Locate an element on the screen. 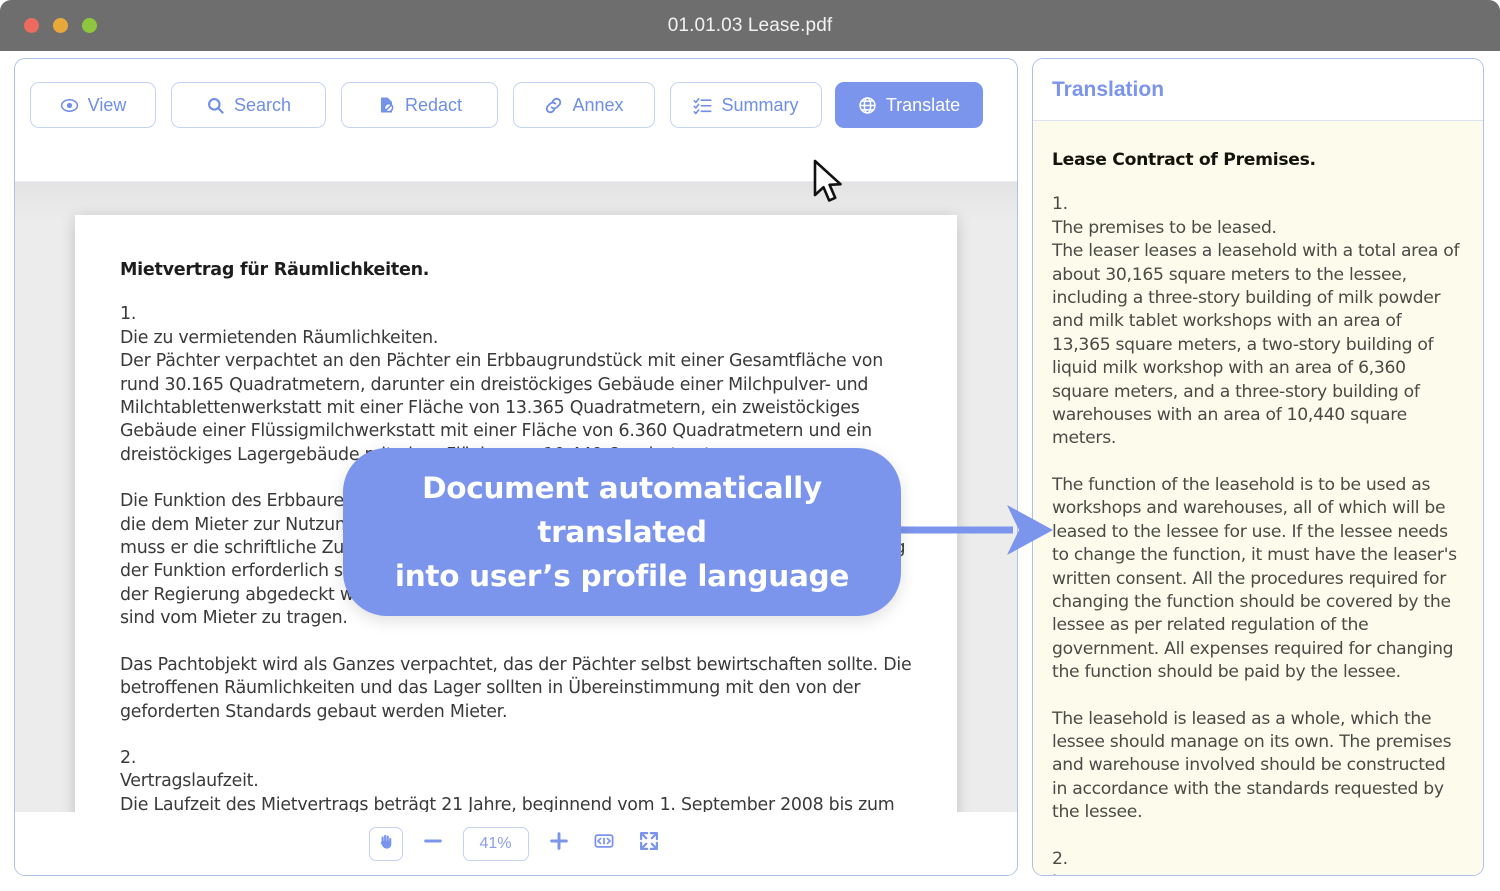 This screenshot has width=1500, height=891. redact-button-label: Redact is located at coordinates (433, 104).